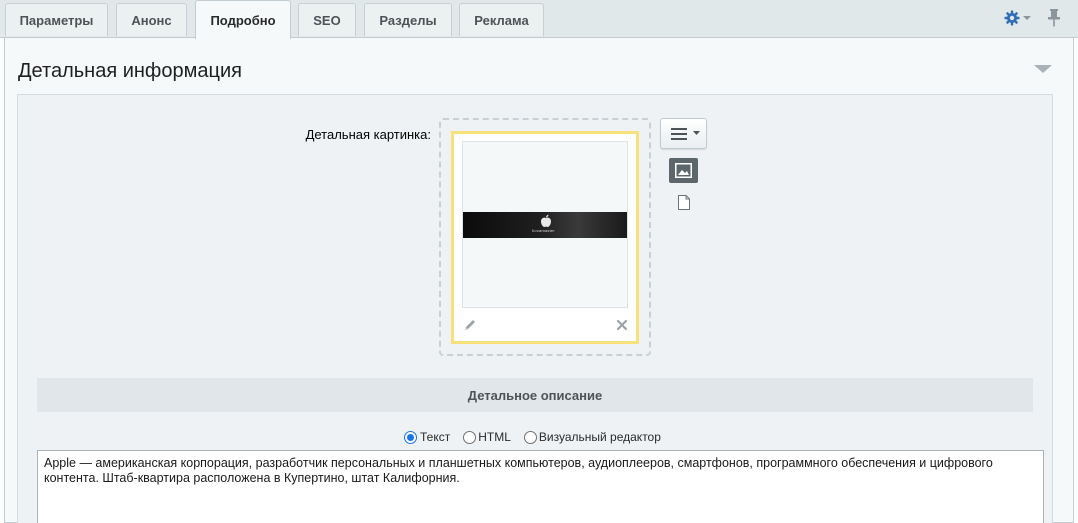 The width and height of the screenshot is (1078, 523). Describe the element at coordinates (684, 202) in the screenshot. I see `file-icon` at that location.